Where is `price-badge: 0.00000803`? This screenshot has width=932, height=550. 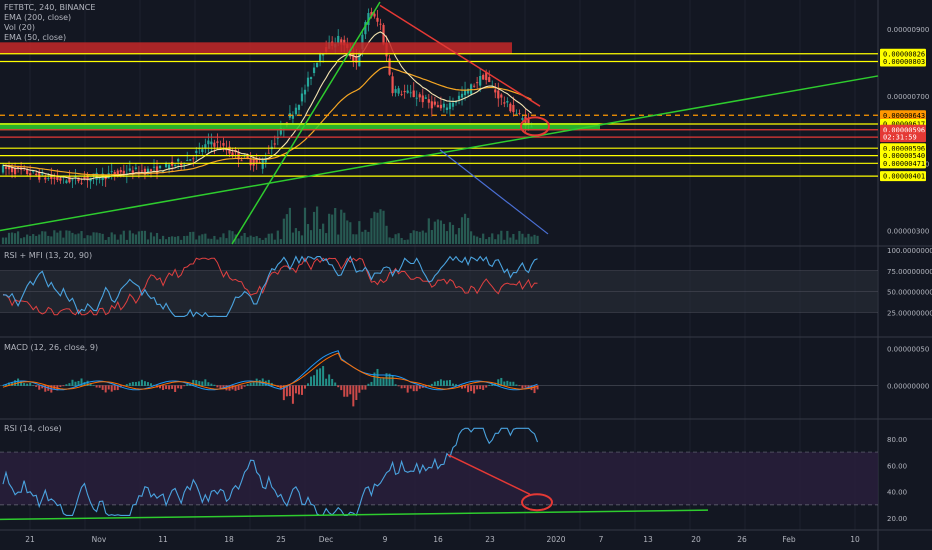
price-badge: 0.00000803 is located at coordinates (903, 61).